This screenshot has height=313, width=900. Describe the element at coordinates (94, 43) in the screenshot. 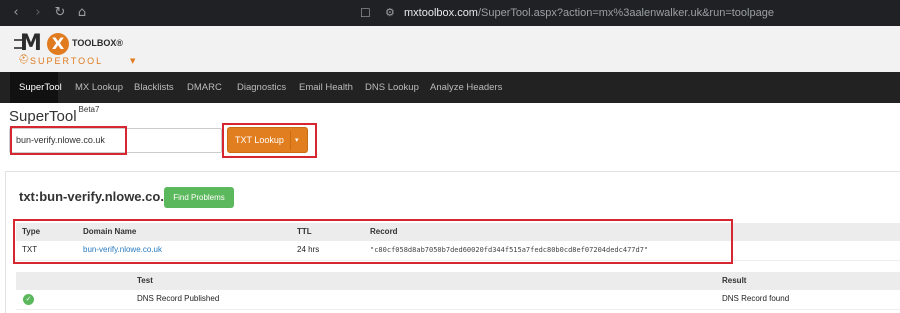

I see `logo-toolbox-text: TOOLBOX` at that location.